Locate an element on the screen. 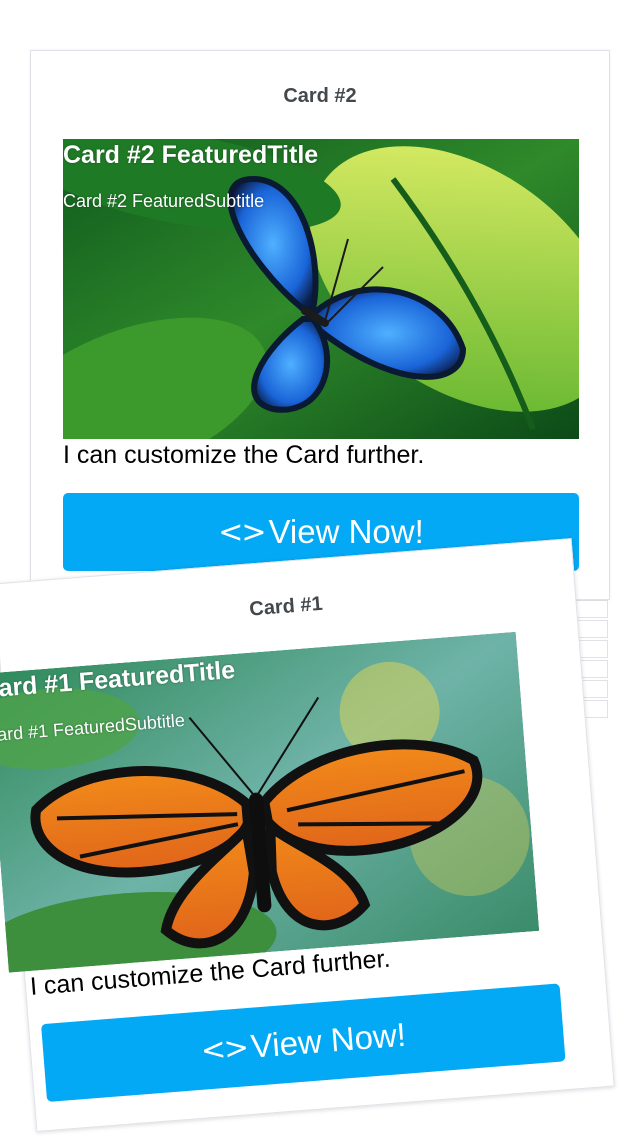 The height and width of the screenshot is (1136, 640). card-title: Card #1 is located at coordinates (286, 606).